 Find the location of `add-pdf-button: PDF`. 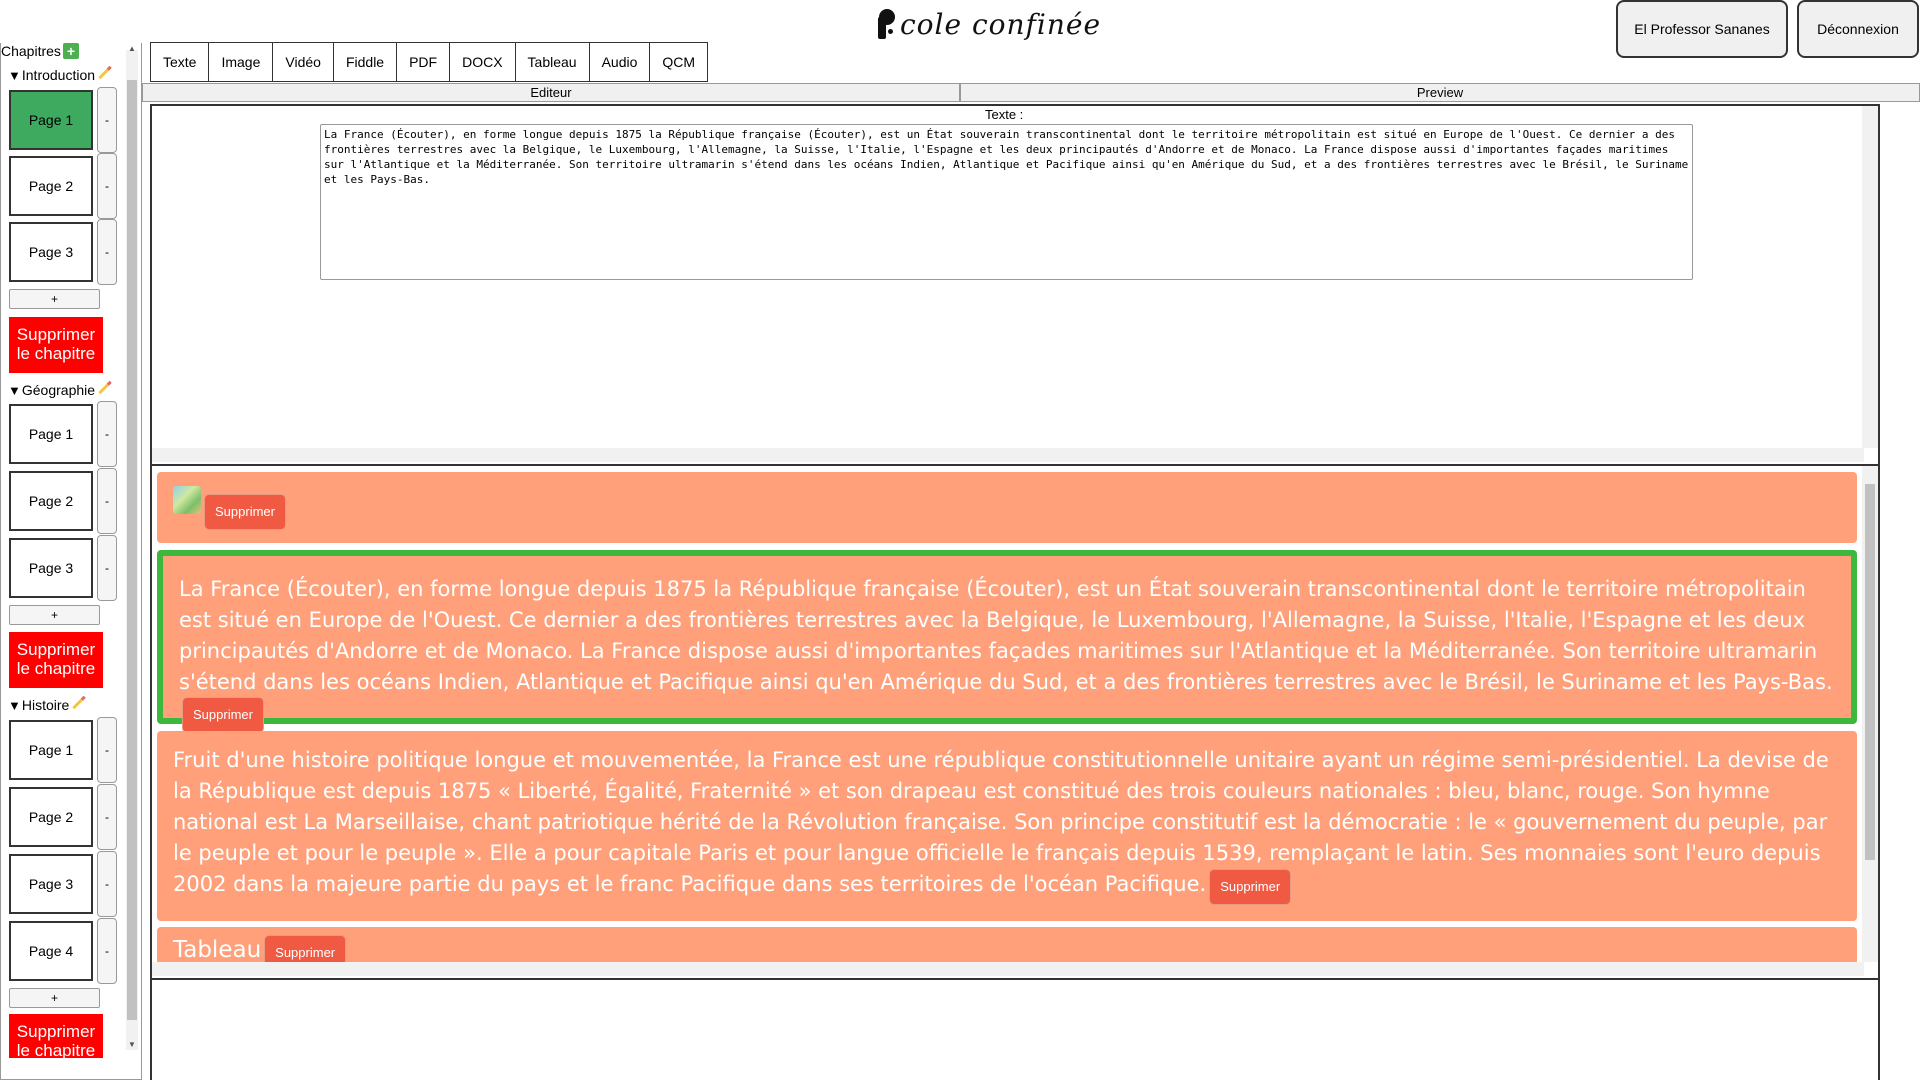

add-pdf-button: PDF is located at coordinates (424, 62).